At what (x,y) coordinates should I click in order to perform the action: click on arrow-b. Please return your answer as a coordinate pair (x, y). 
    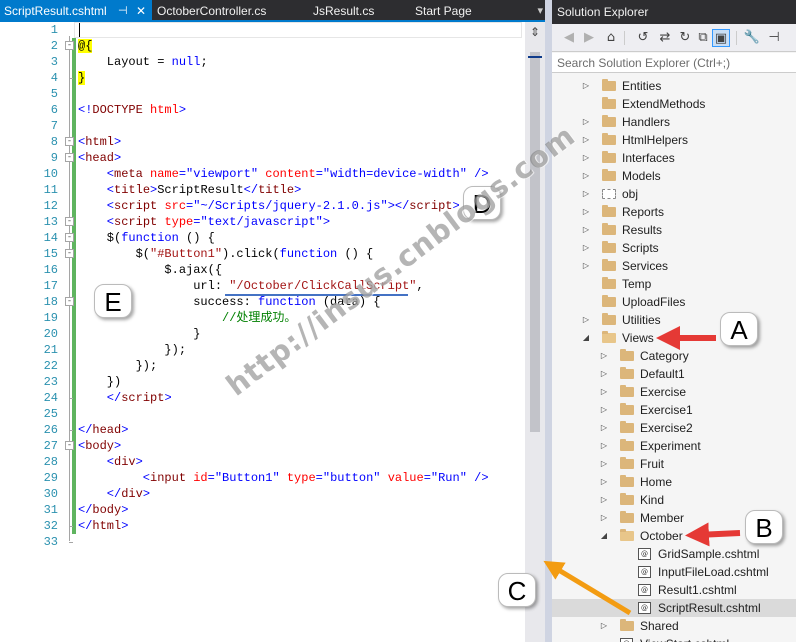
    Looking at the image, I should click on (713, 534).